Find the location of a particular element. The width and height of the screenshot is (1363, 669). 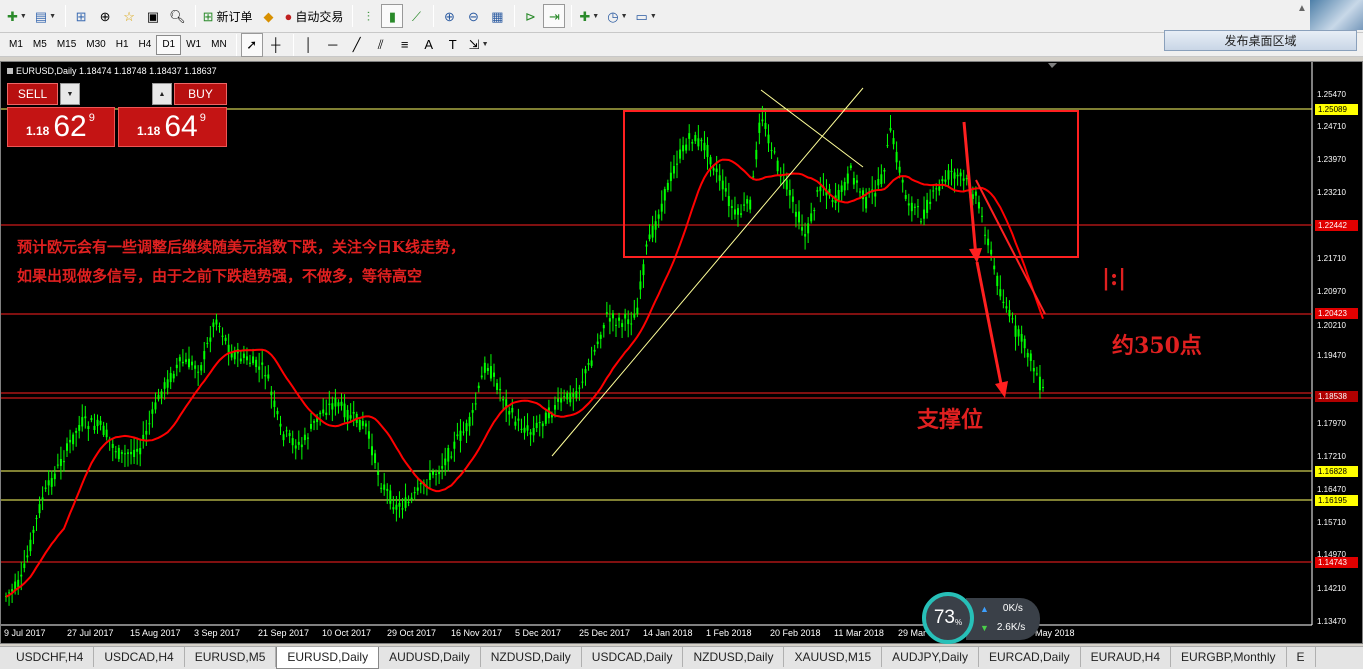

timeframe-h4: H4 is located at coordinates (145, 45).